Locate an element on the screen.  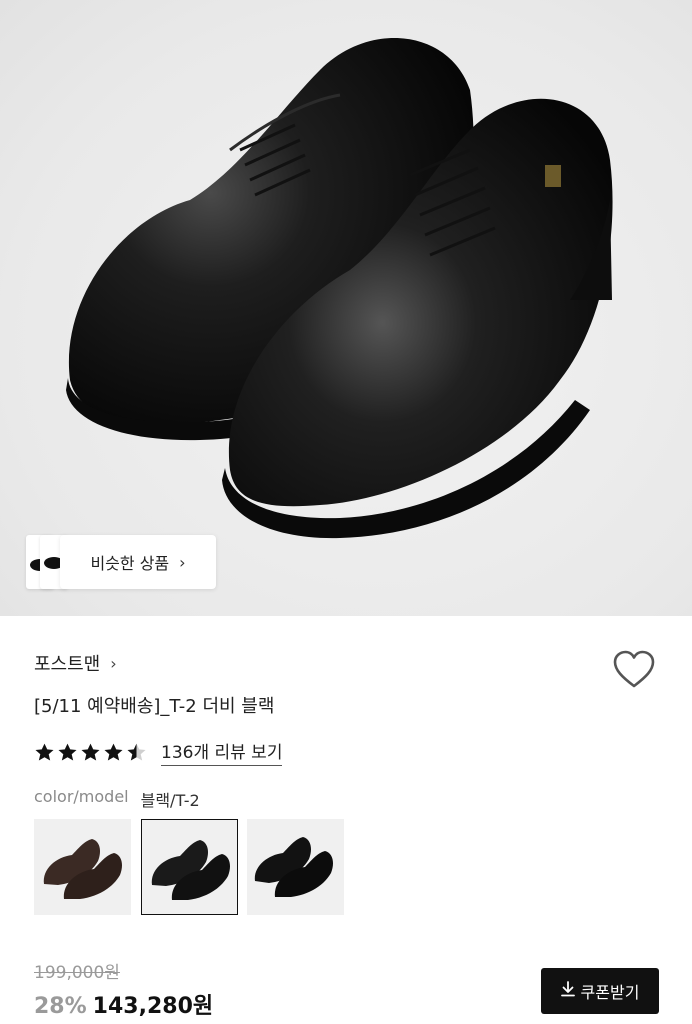
swatch-black is located at coordinates (189, 867).